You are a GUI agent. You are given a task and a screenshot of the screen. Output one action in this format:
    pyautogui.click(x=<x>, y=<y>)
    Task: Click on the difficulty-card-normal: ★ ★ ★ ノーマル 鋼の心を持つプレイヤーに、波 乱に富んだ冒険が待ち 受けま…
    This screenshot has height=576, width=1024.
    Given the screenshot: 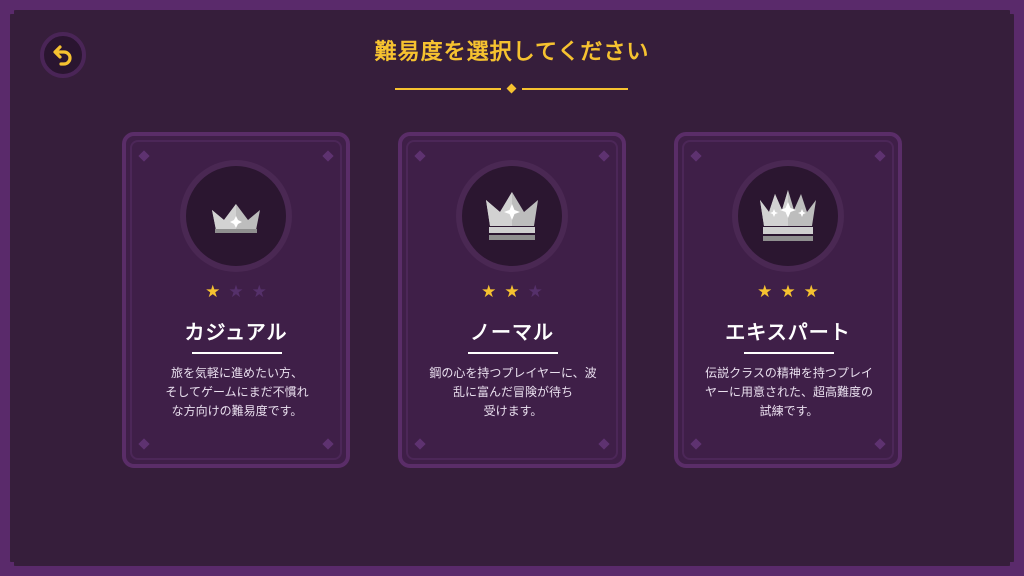 What is the action you would take?
    pyautogui.click(x=512, y=300)
    